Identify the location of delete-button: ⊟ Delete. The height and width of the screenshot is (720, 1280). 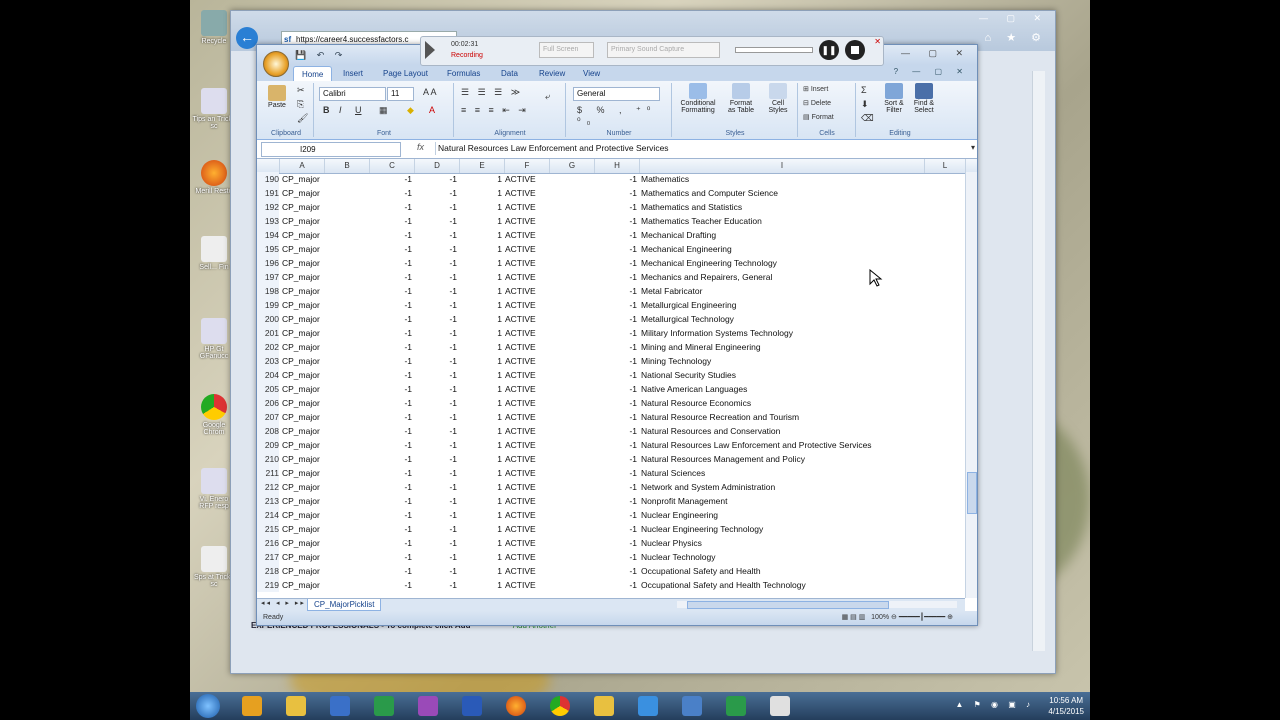
(817, 103).